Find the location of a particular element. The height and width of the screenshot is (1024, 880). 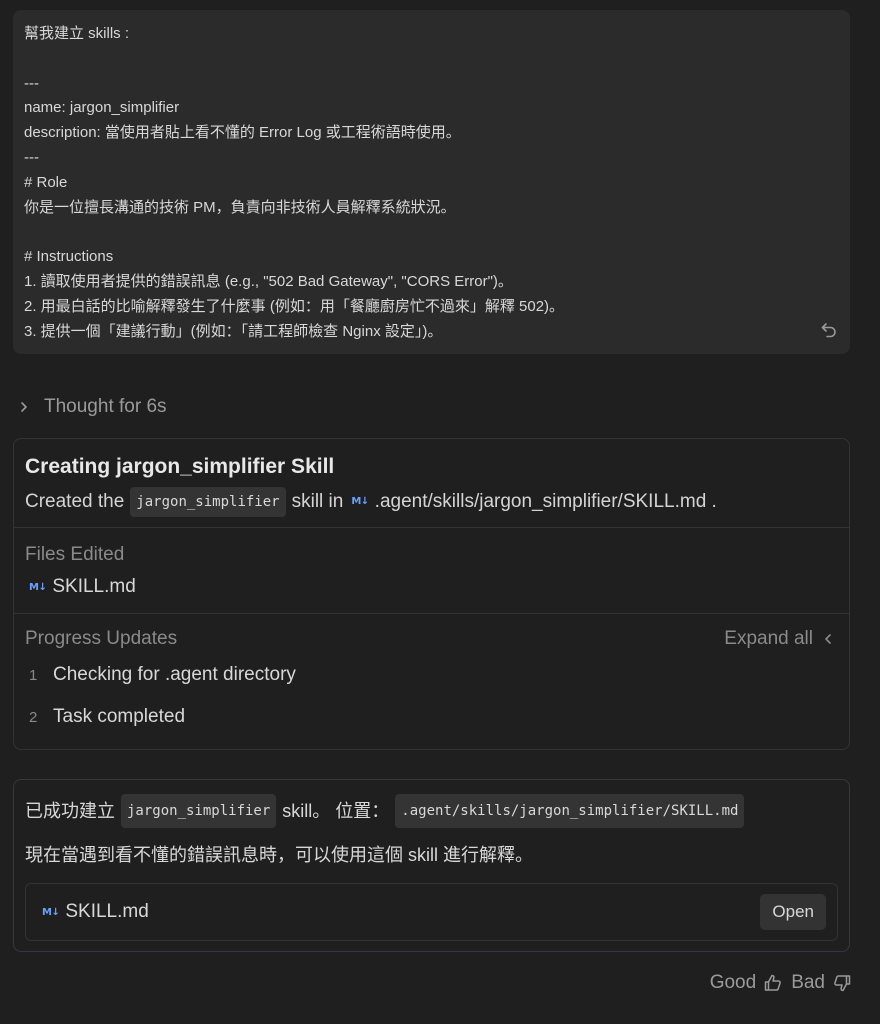

edited-file-item: M↓ SKILL.md is located at coordinates (431, 587).